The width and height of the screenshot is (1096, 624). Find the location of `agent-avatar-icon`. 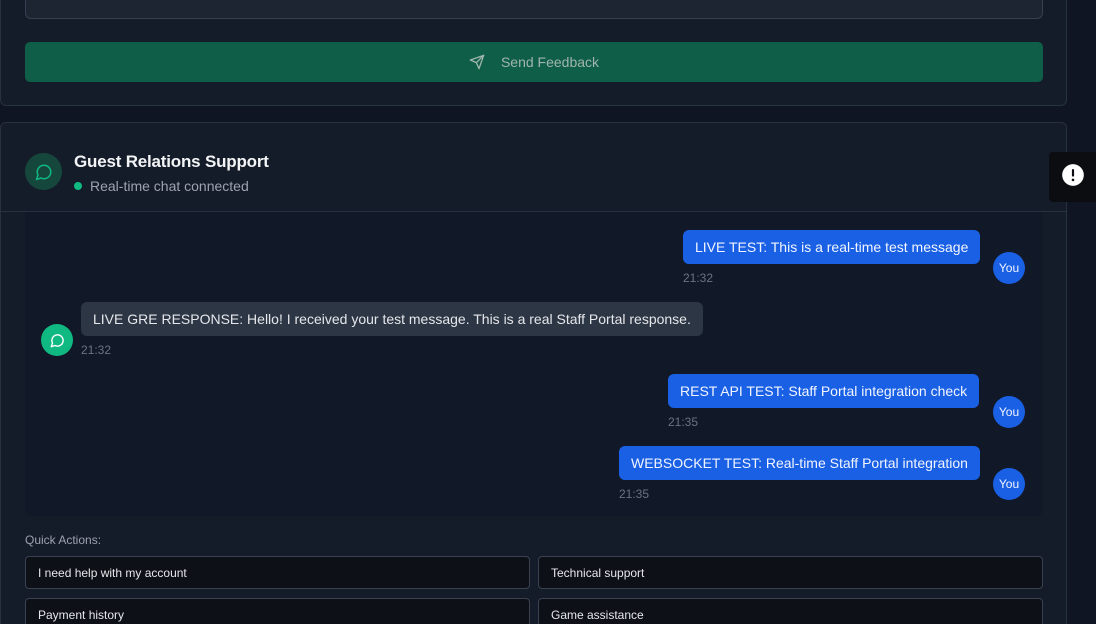

agent-avatar-icon is located at coordinates (57, 340).